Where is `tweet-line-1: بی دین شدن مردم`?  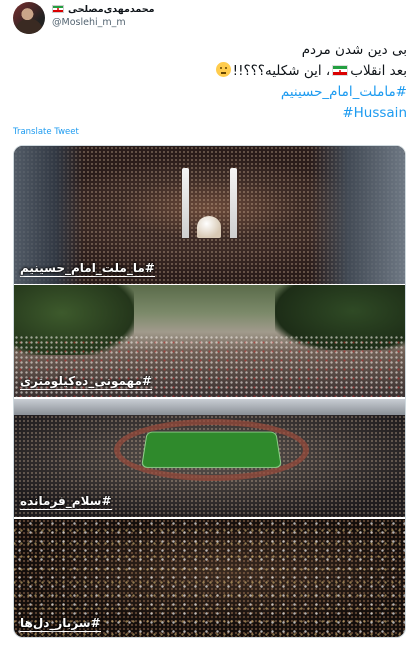 tweet-line-1: بی دین شدن مردم is located at coordinates (354, 50).